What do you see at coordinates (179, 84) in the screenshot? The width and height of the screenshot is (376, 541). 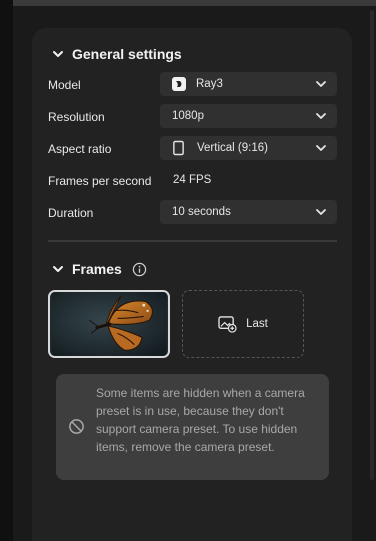 I see `ray-logo-icon` at bounding box center [179, 84].